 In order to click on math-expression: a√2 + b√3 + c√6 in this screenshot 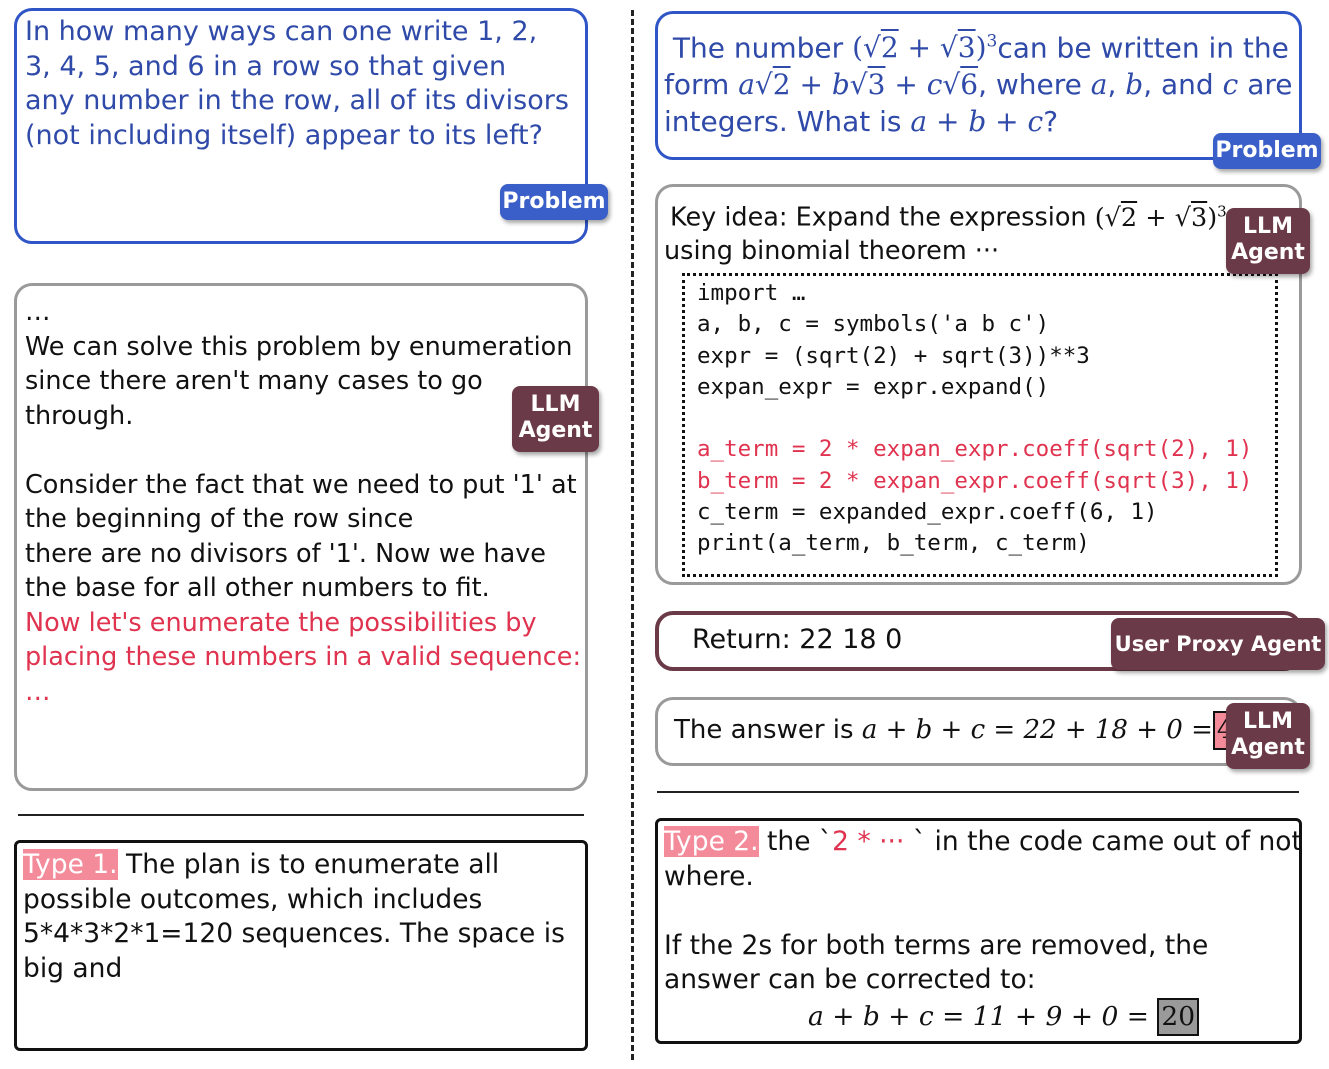, I will do `click(858, 85)`.